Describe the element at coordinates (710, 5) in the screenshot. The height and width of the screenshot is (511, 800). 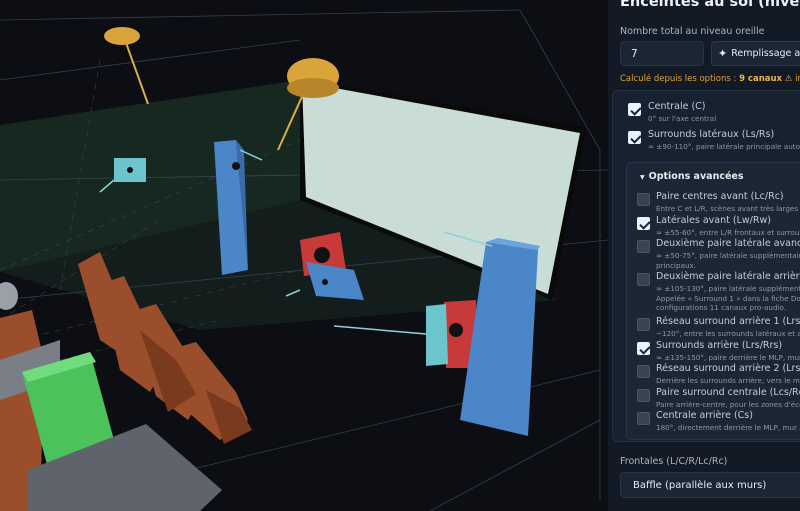
I see `panel-title: Enceintes au sol (niveau d` at that location.